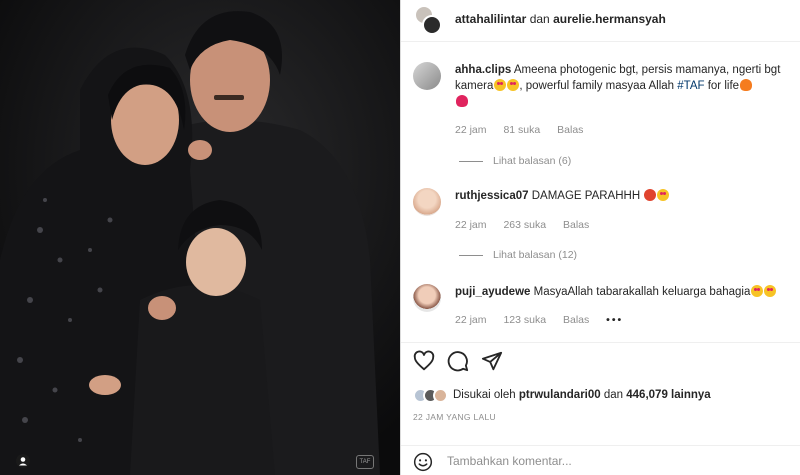  What do you see at coordinates (746, 85) in the screenshot?
I see `fire-emoji-icon` at bounding box center [746, 85].